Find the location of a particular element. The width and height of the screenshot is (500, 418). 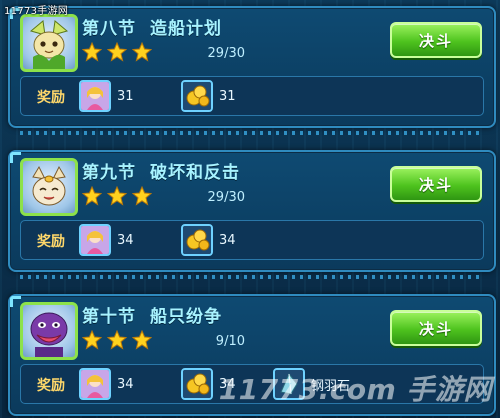

meowth-avatar-icon is located at coordinates (49, 187).